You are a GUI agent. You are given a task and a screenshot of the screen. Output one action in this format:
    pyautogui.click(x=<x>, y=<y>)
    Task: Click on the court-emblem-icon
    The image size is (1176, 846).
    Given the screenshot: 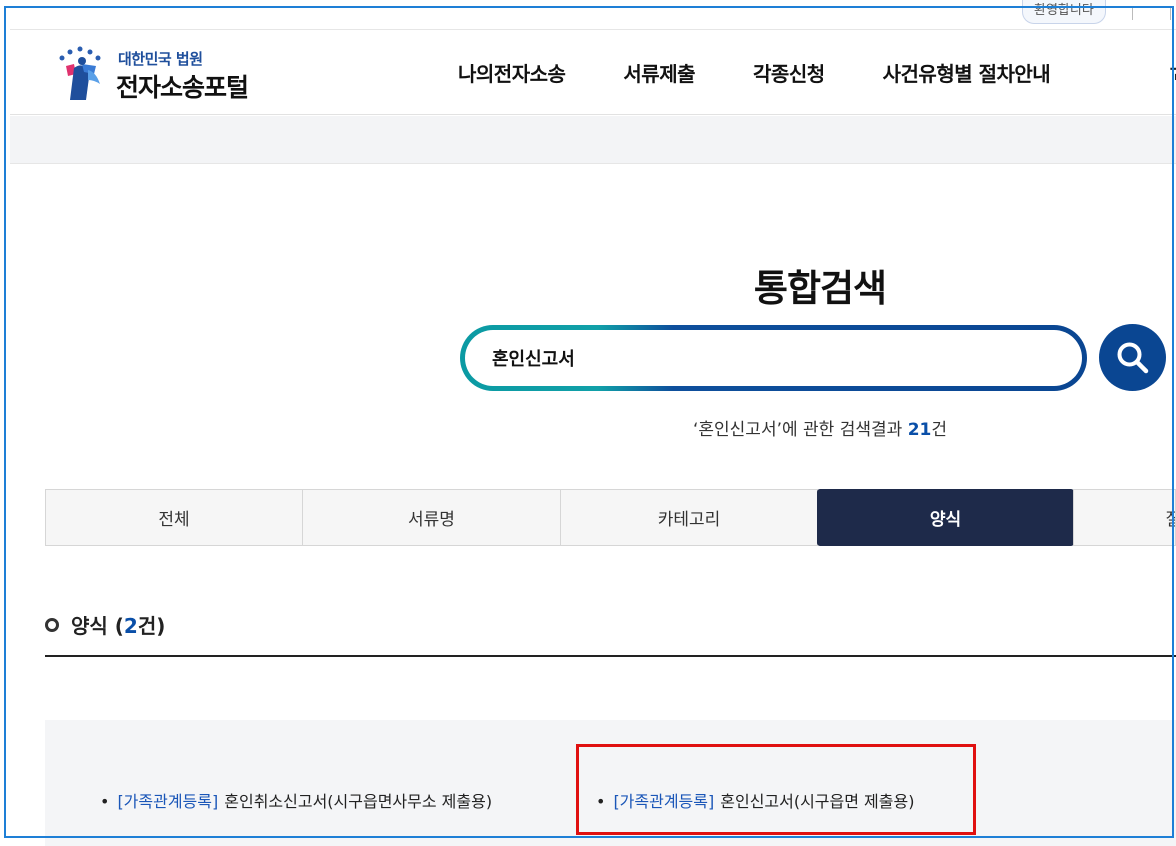 What is the action you would take?
    pyautogui.click(x=80, y=73)
    